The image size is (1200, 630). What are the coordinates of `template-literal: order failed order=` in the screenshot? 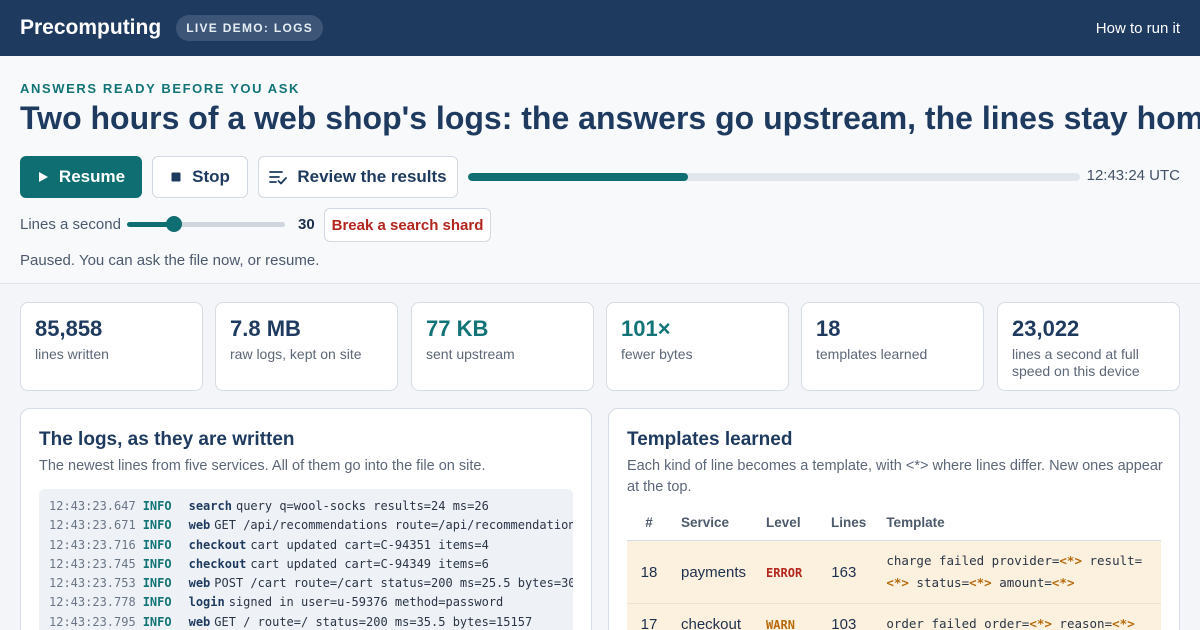 It's located at (958, 623).